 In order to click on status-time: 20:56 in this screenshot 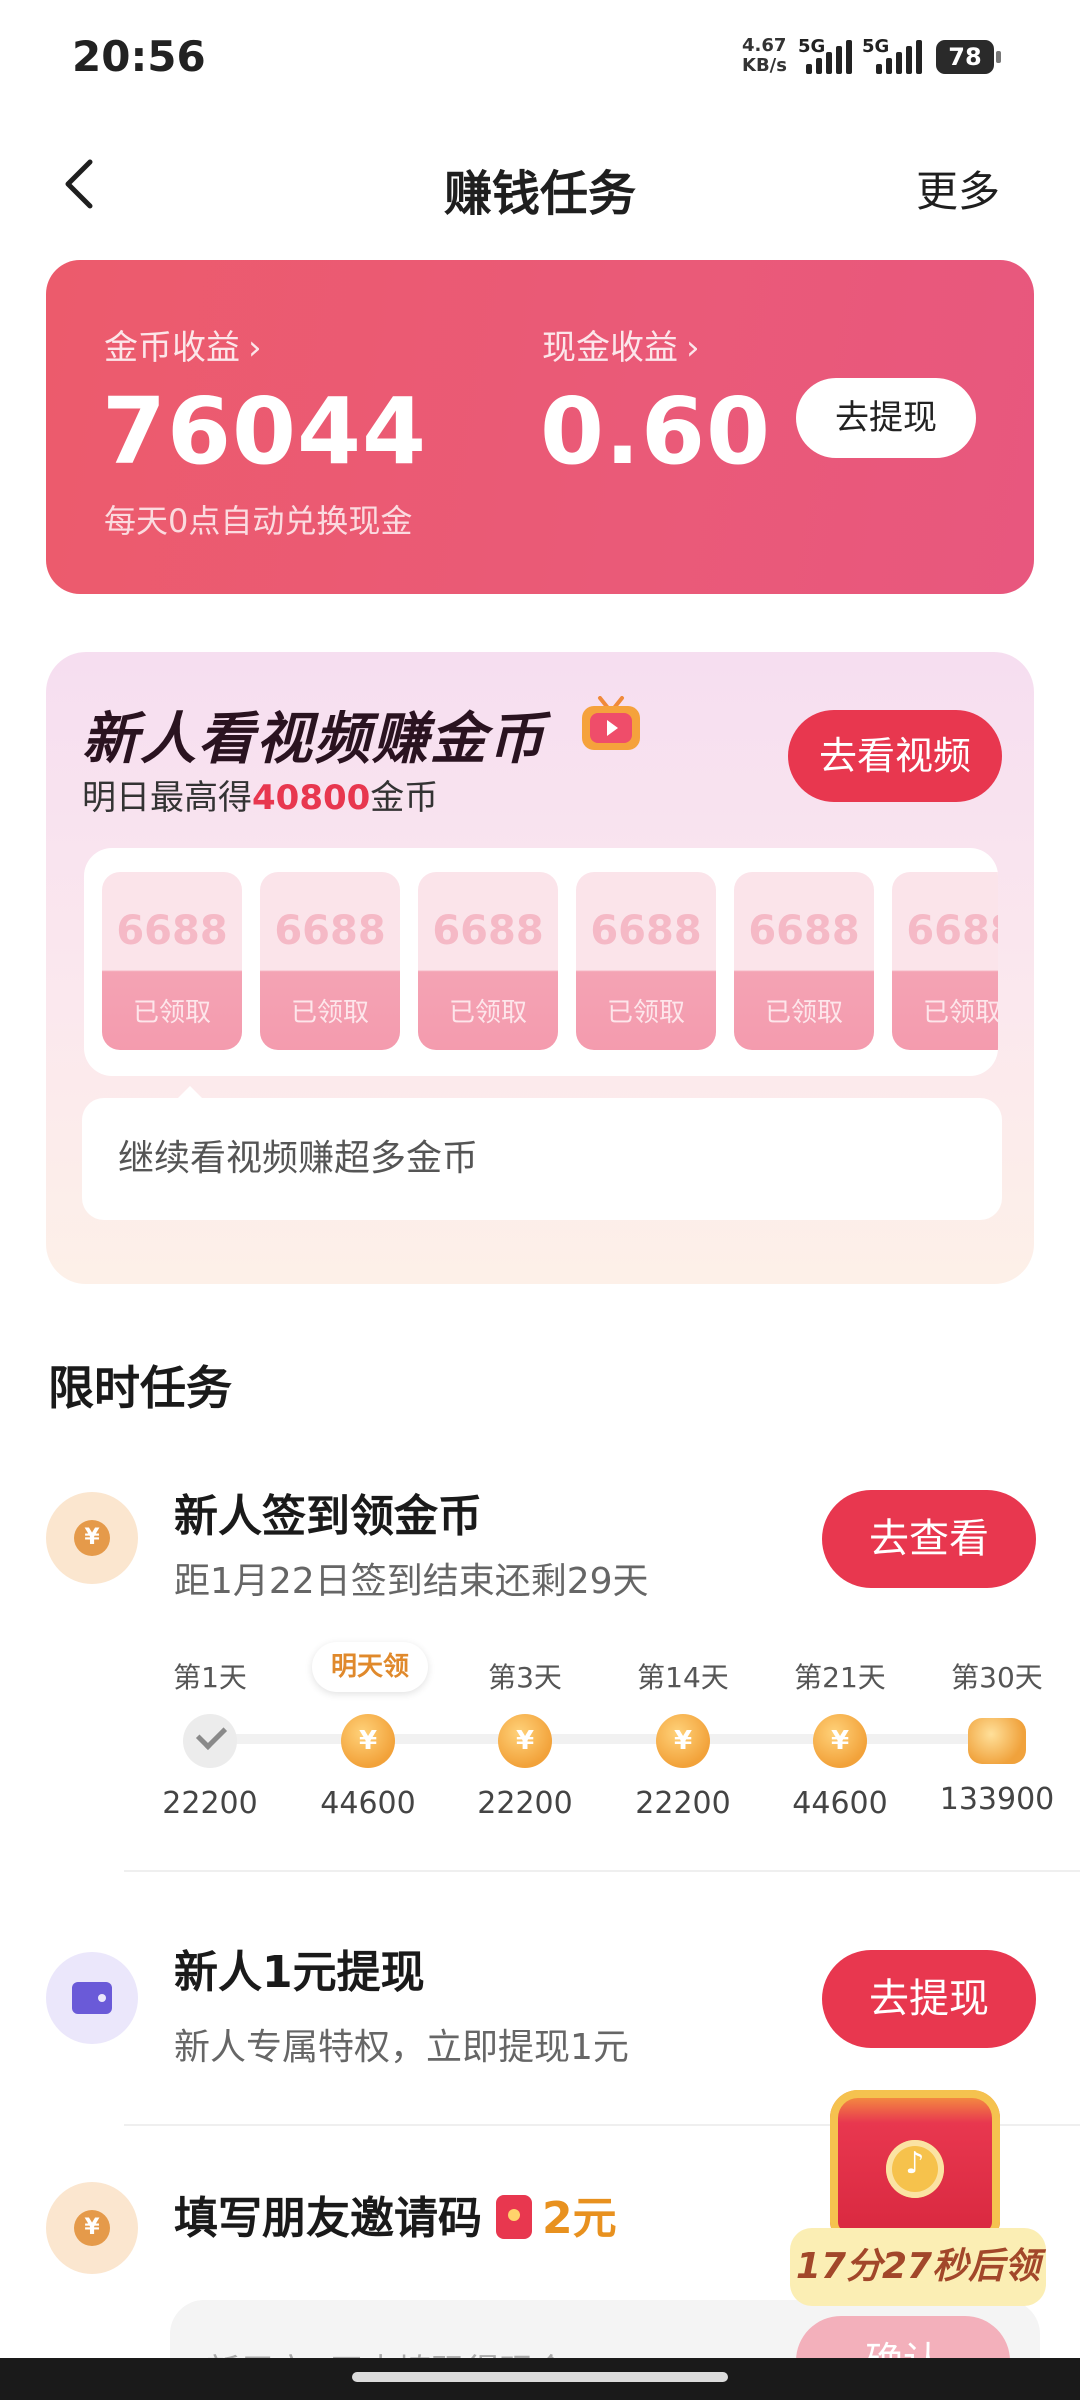, I will do `click(139, 56)`.